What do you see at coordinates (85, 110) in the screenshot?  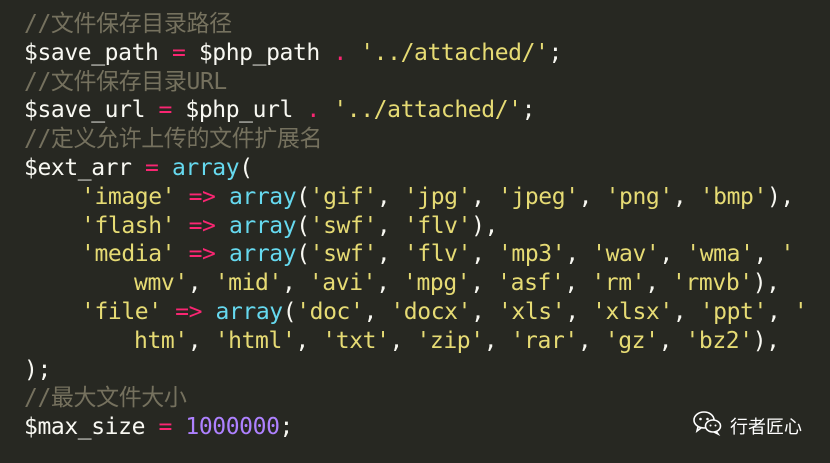 I see `variable: $save_url` at bounding box center [85, 110].